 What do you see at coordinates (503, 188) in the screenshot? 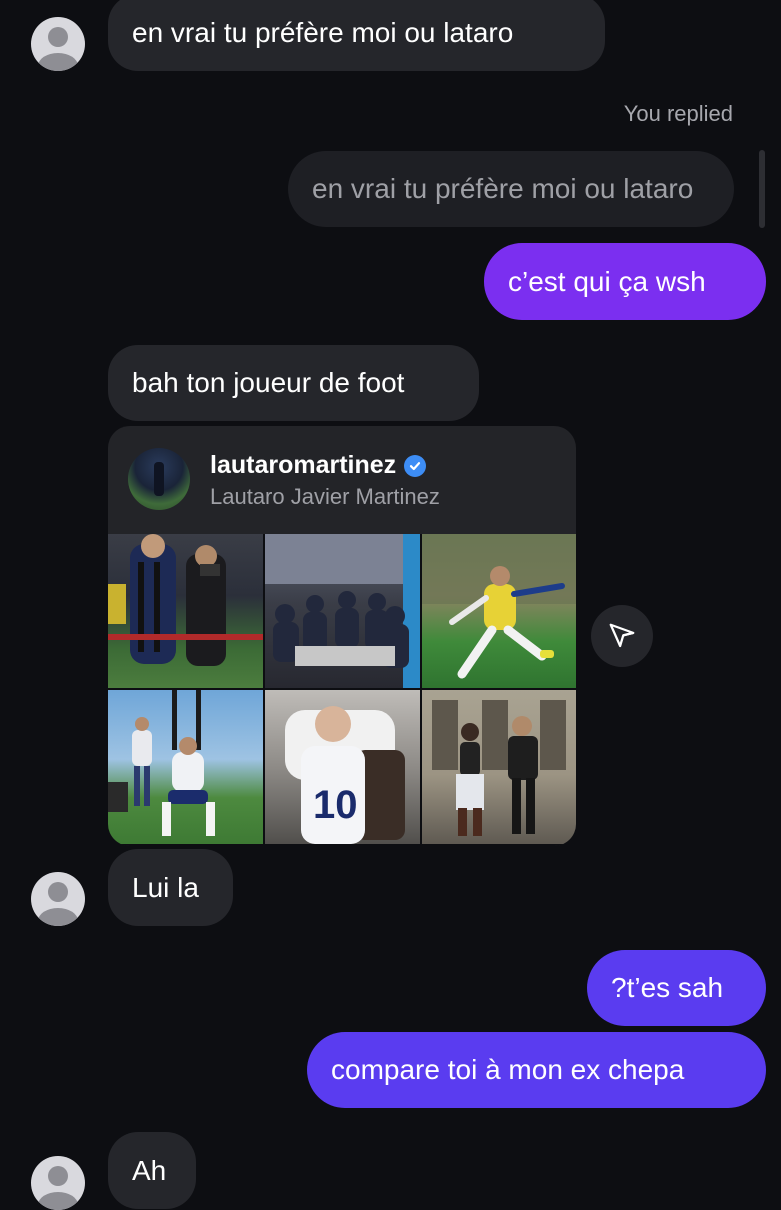
I see `quoted-text: en vrai tu préfère moi ou lataro` at bounding box center [503, 188].